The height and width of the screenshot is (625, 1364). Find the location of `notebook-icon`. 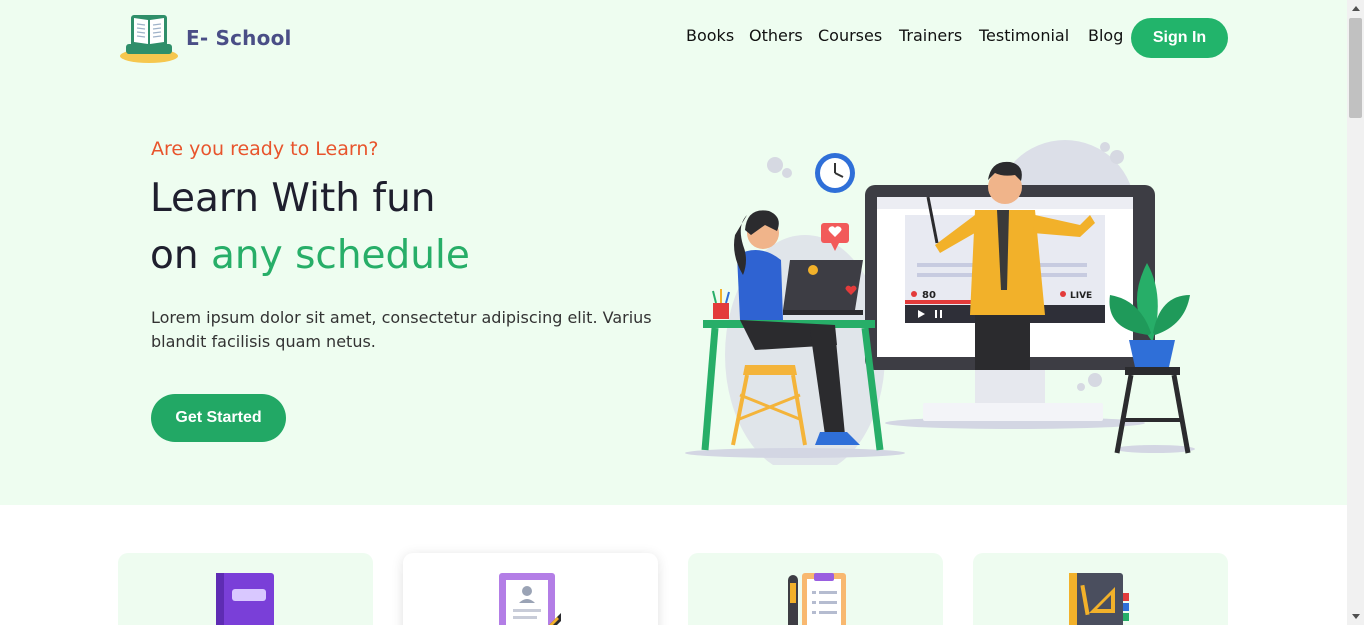

notebook-icon is located at coordinates (1099, 599).